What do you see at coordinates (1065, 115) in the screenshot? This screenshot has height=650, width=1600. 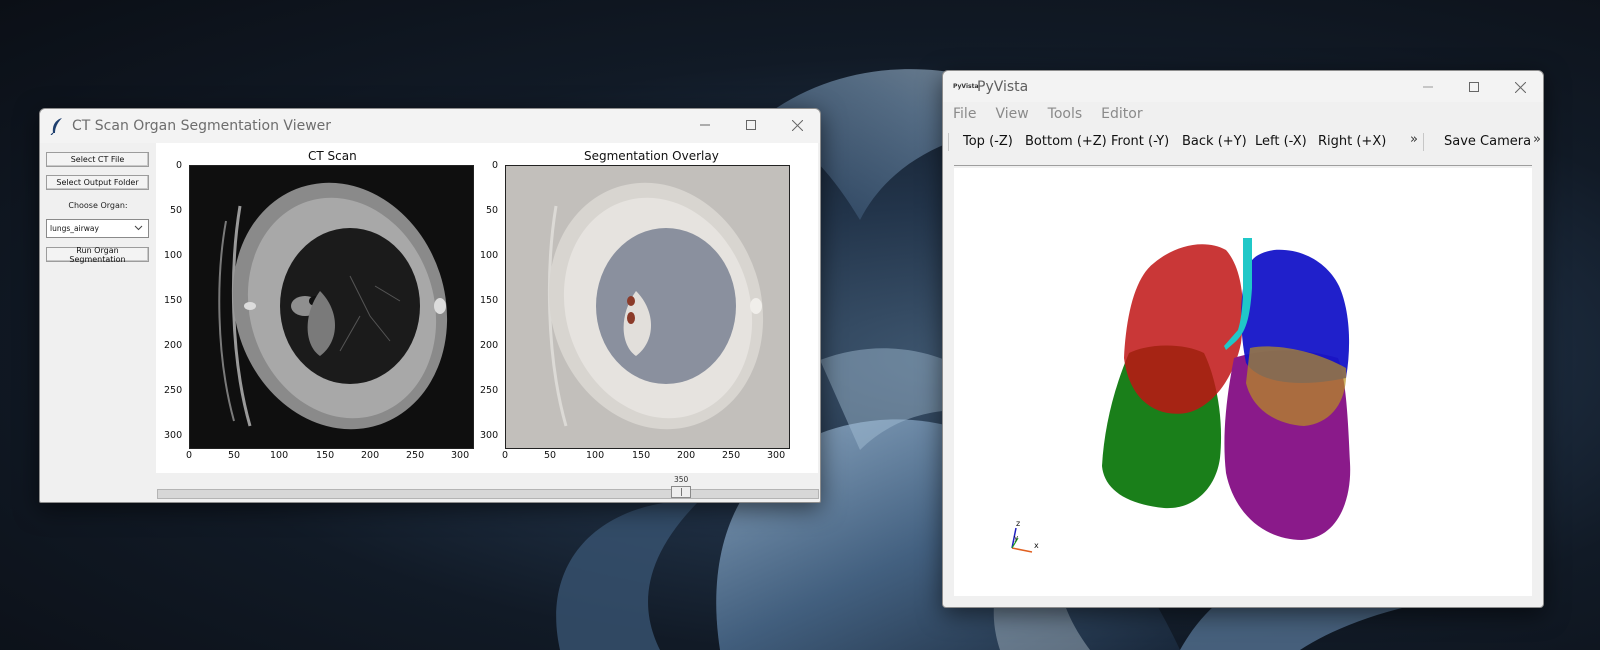 I see `menu-tools: Tools` at bounding box center [1065, 115].